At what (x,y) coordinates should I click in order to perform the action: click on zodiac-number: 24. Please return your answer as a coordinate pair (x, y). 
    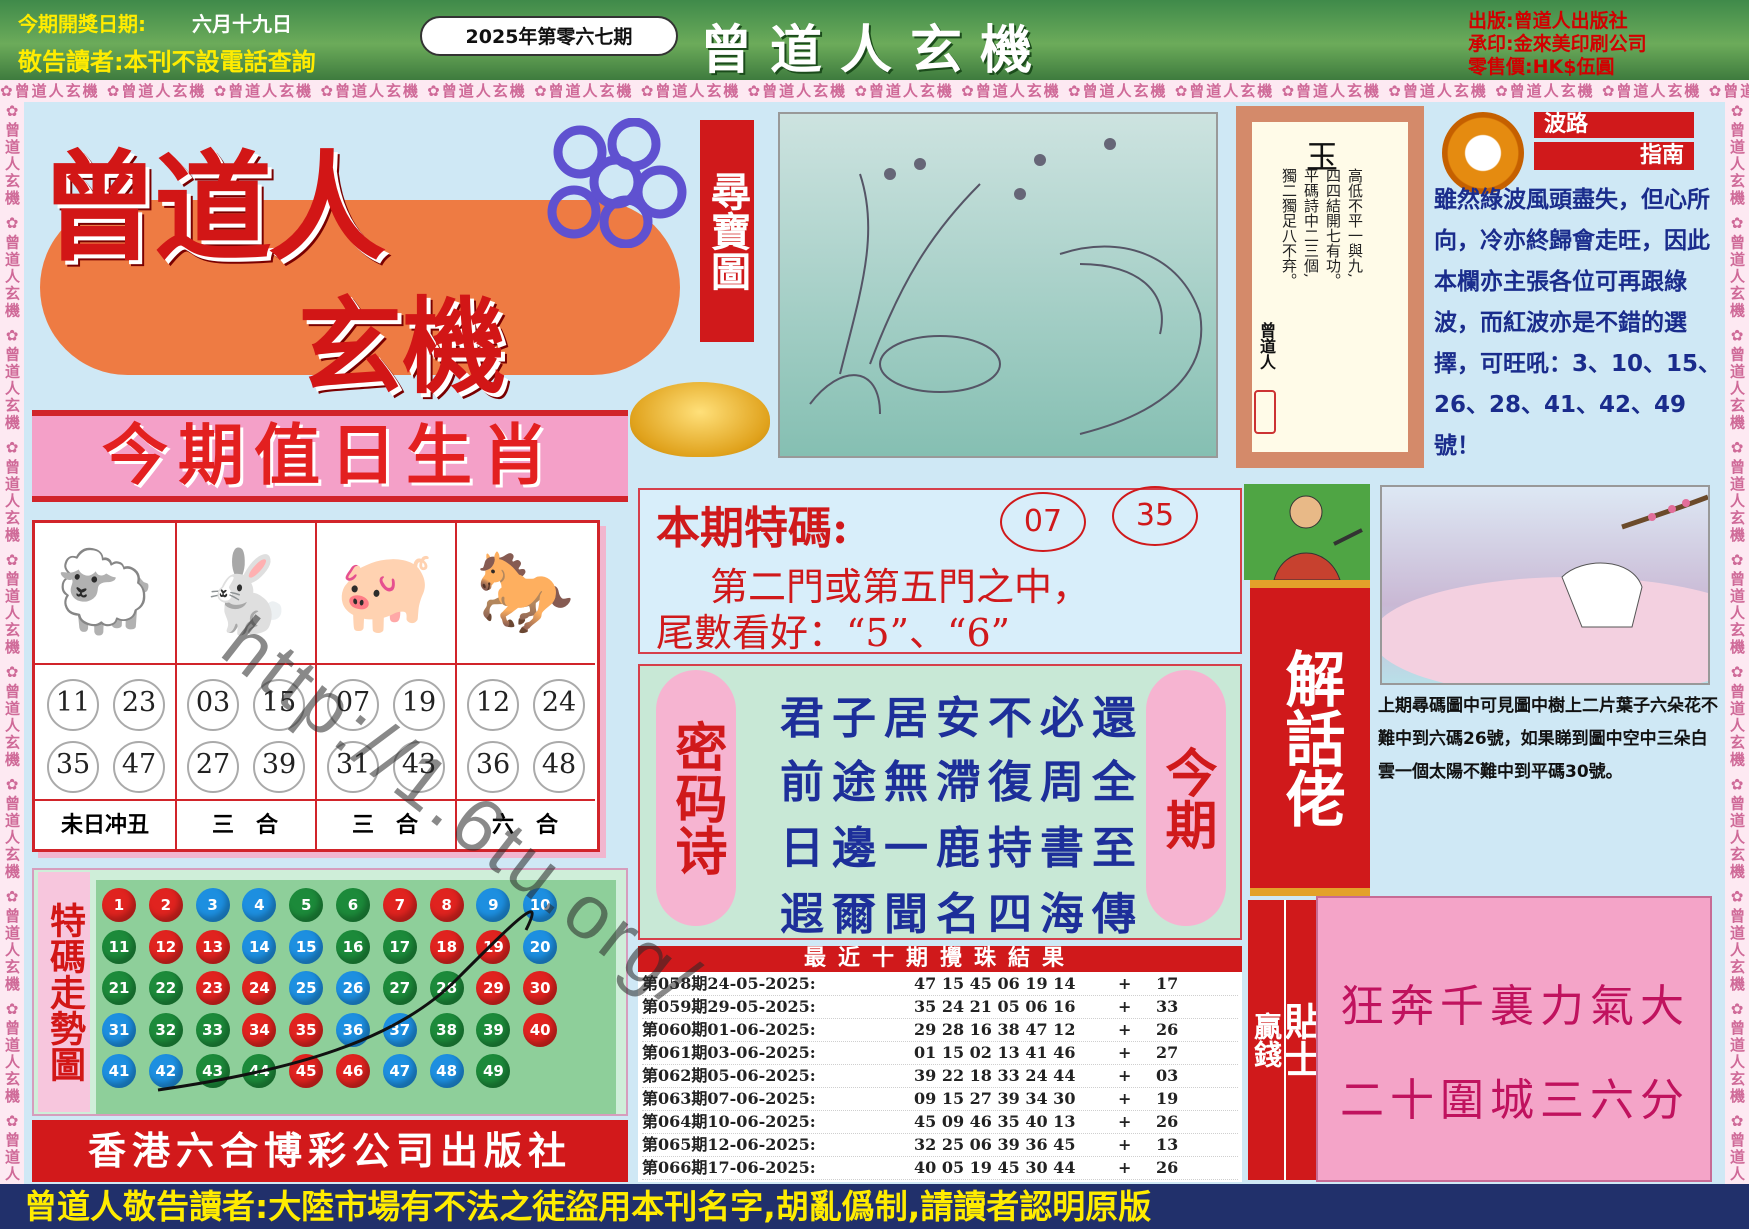
    Looking at the image, I should click on (559, 705).